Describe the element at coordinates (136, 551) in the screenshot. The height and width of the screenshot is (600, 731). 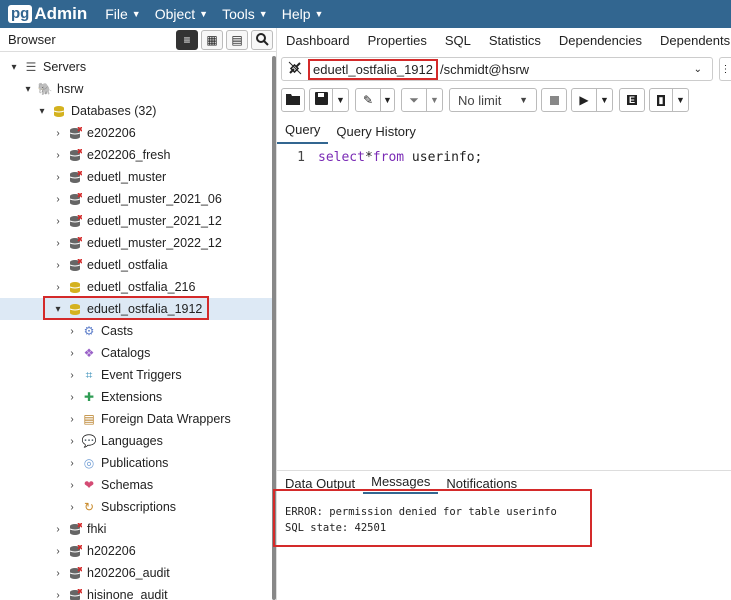
I see `tree-item-database: › h202206` at that location.